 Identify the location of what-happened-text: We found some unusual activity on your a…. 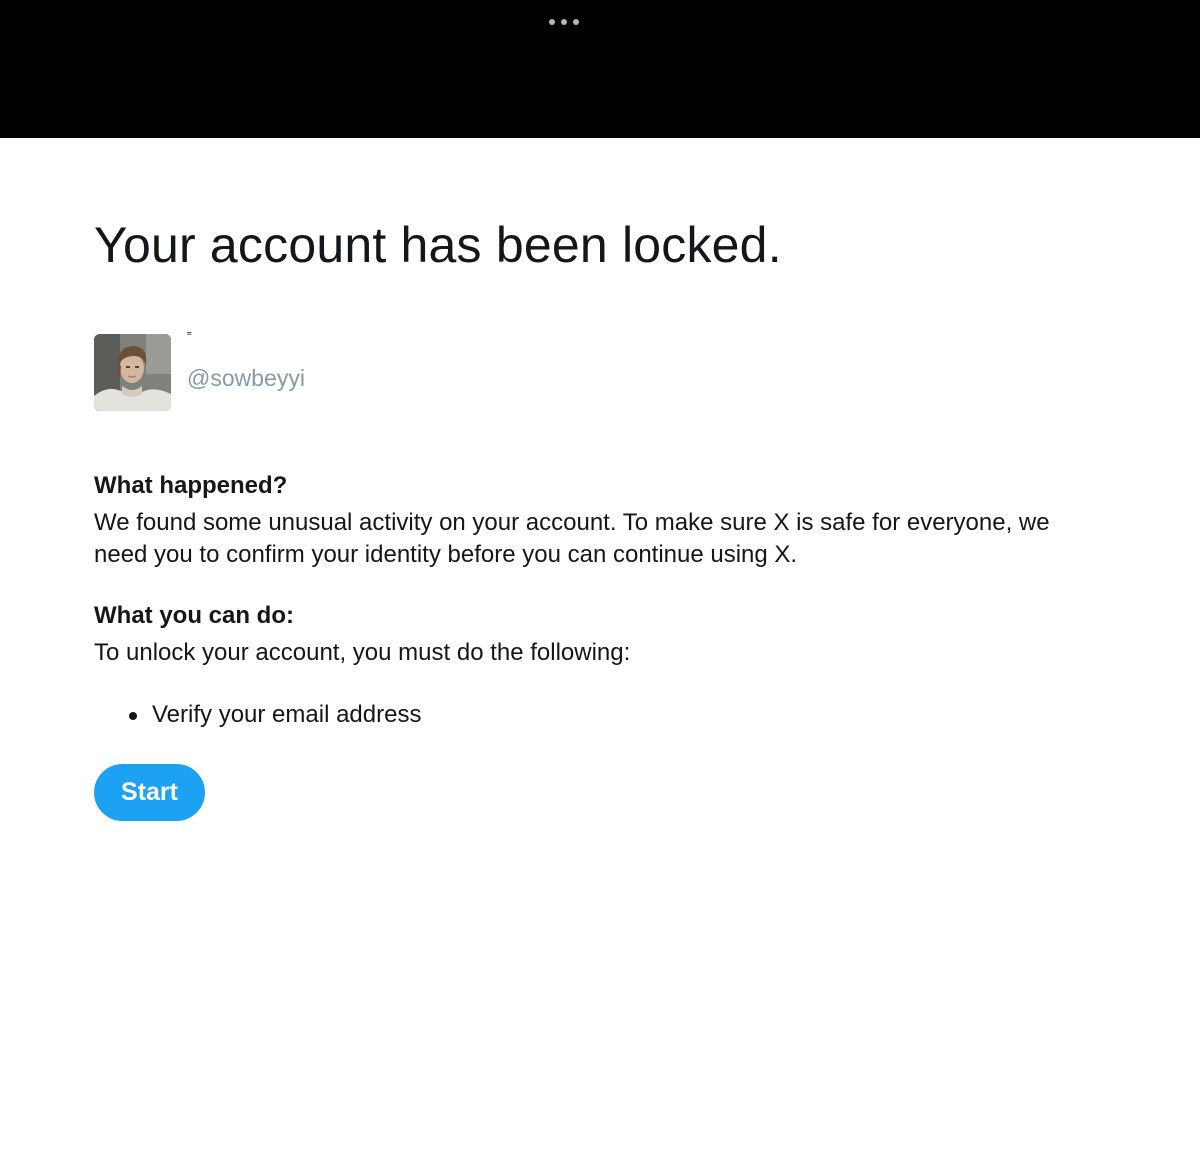
(572, 538).